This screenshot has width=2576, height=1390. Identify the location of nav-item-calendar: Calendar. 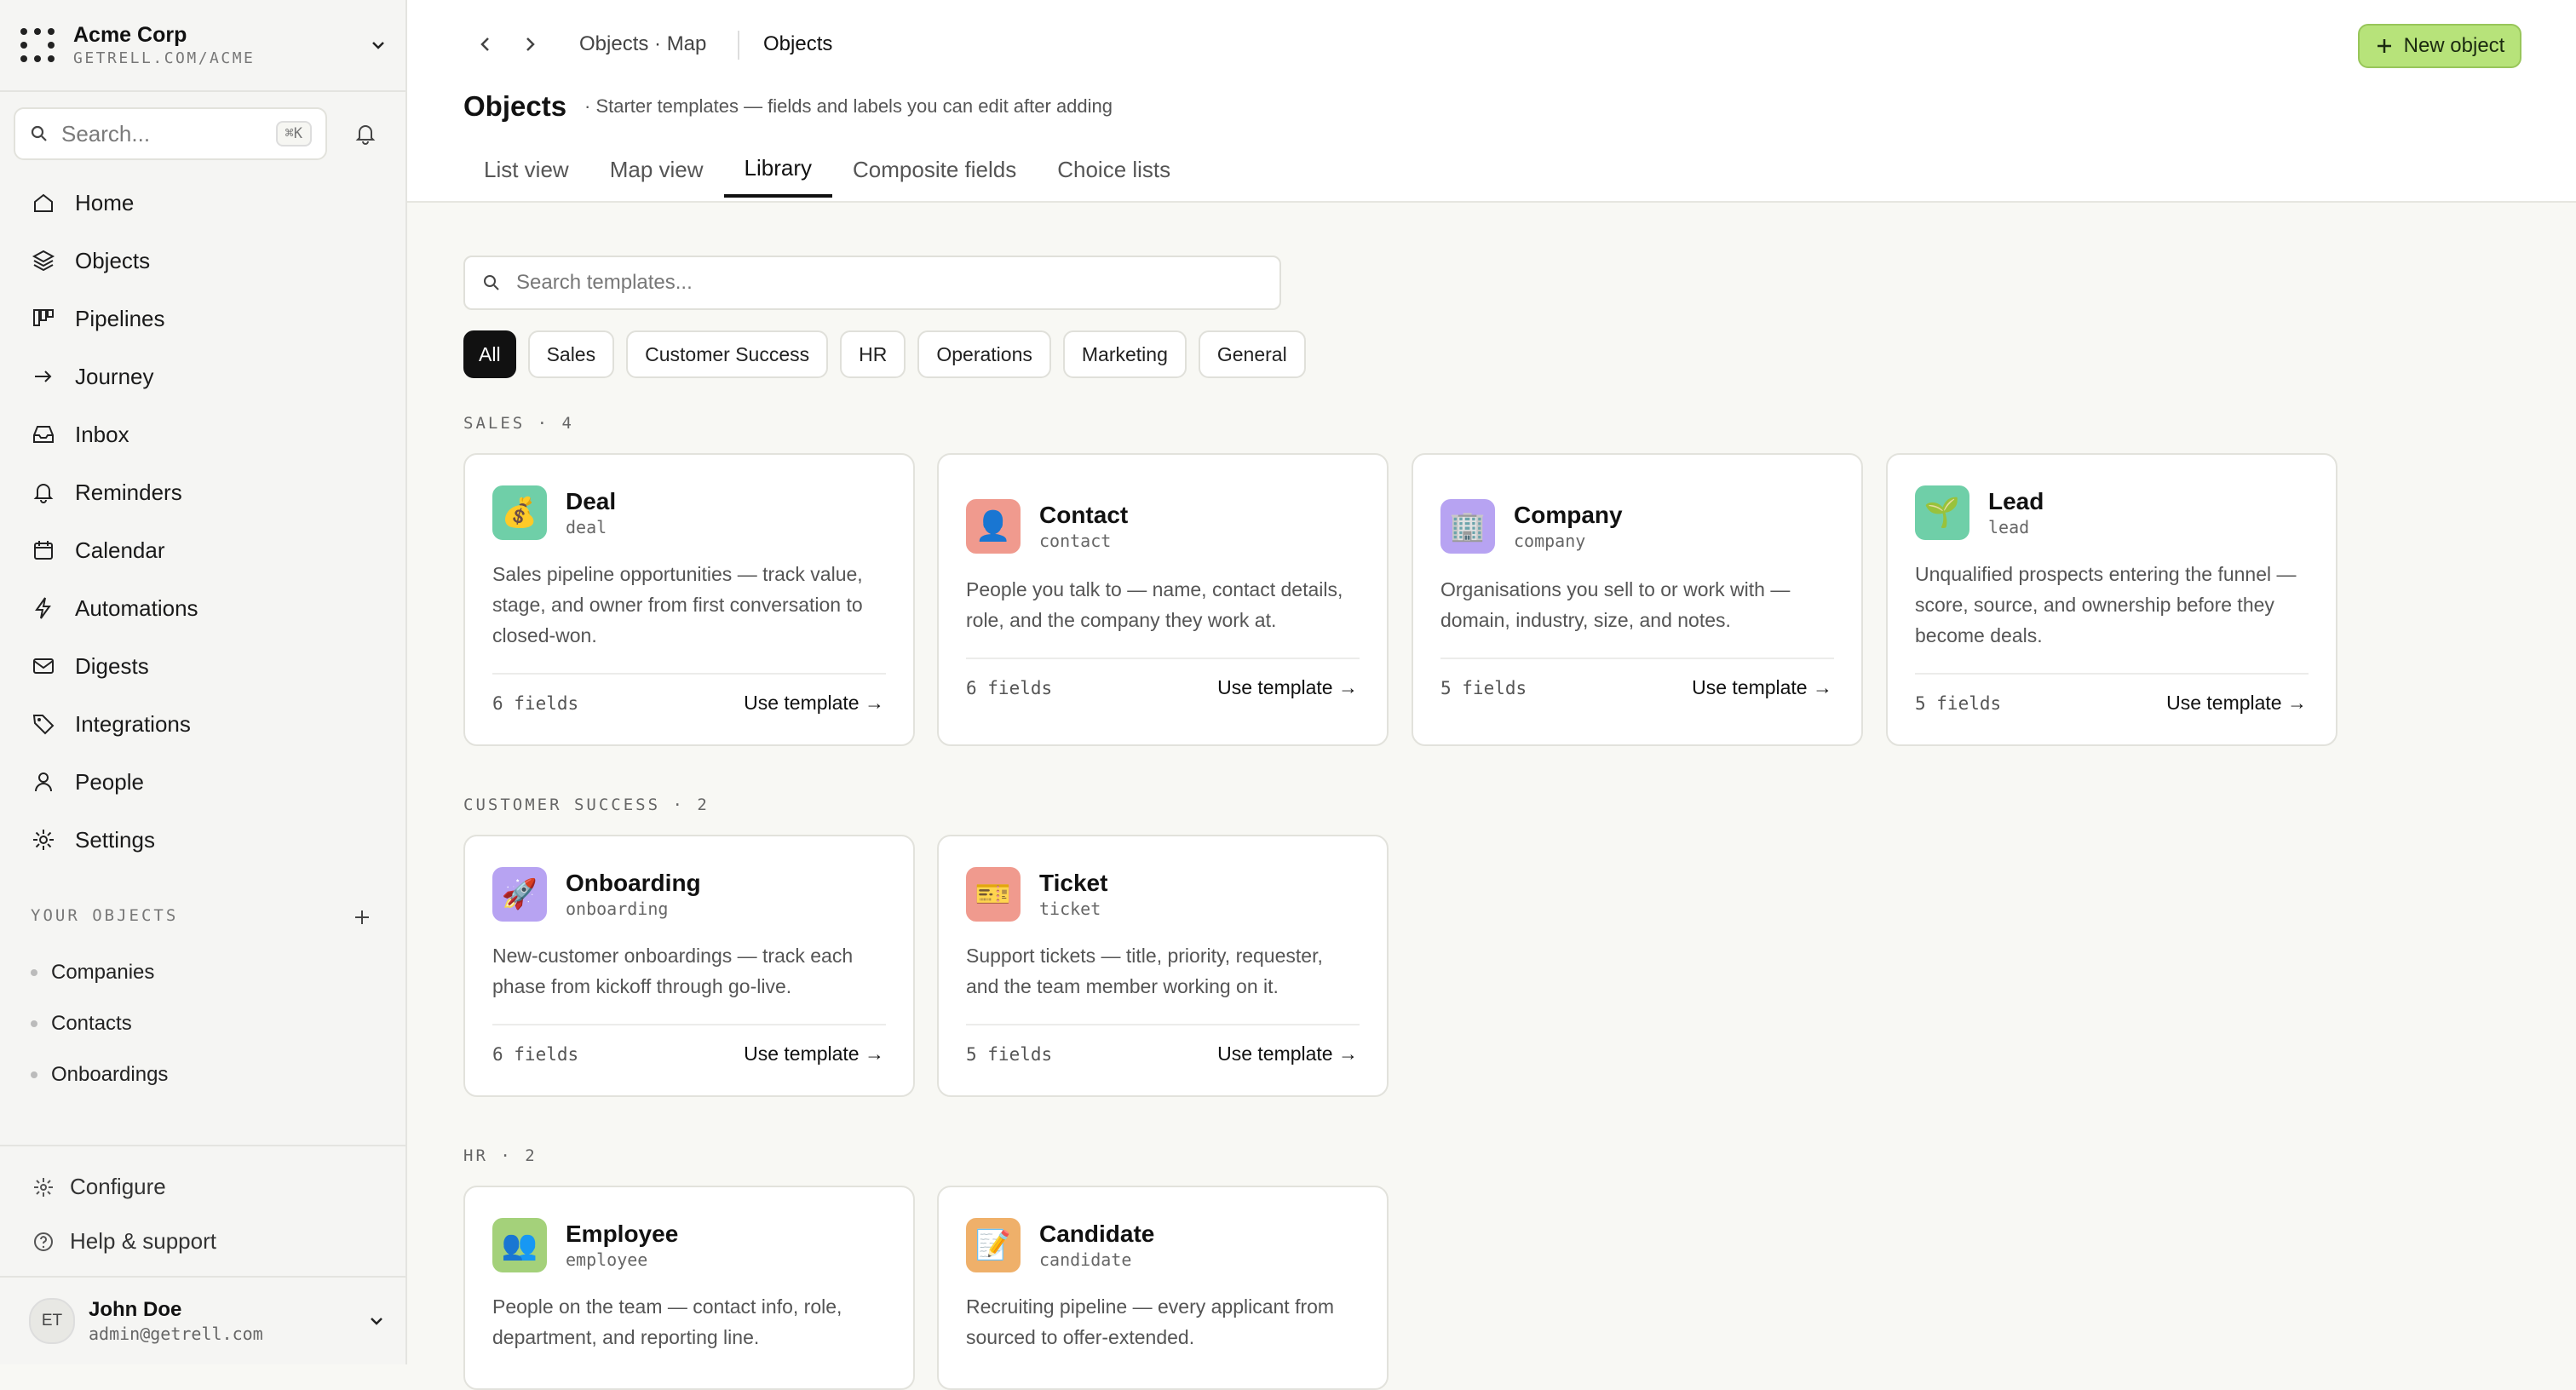
(203, 550).